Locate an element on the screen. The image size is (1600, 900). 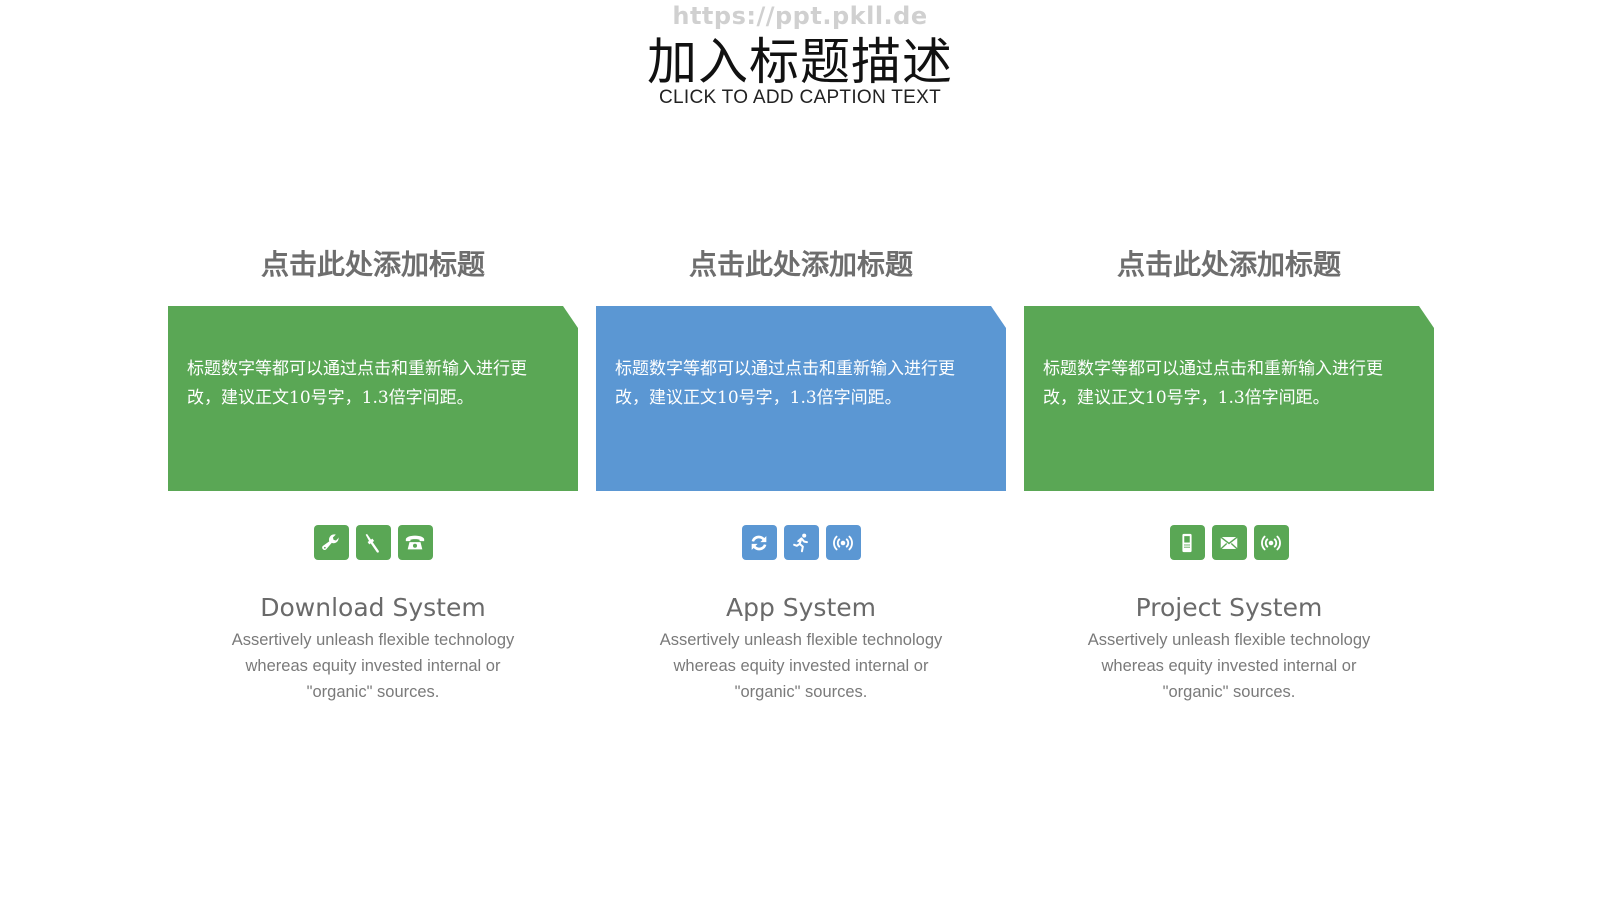
running-person-icon is located at coordinates (801, 542).